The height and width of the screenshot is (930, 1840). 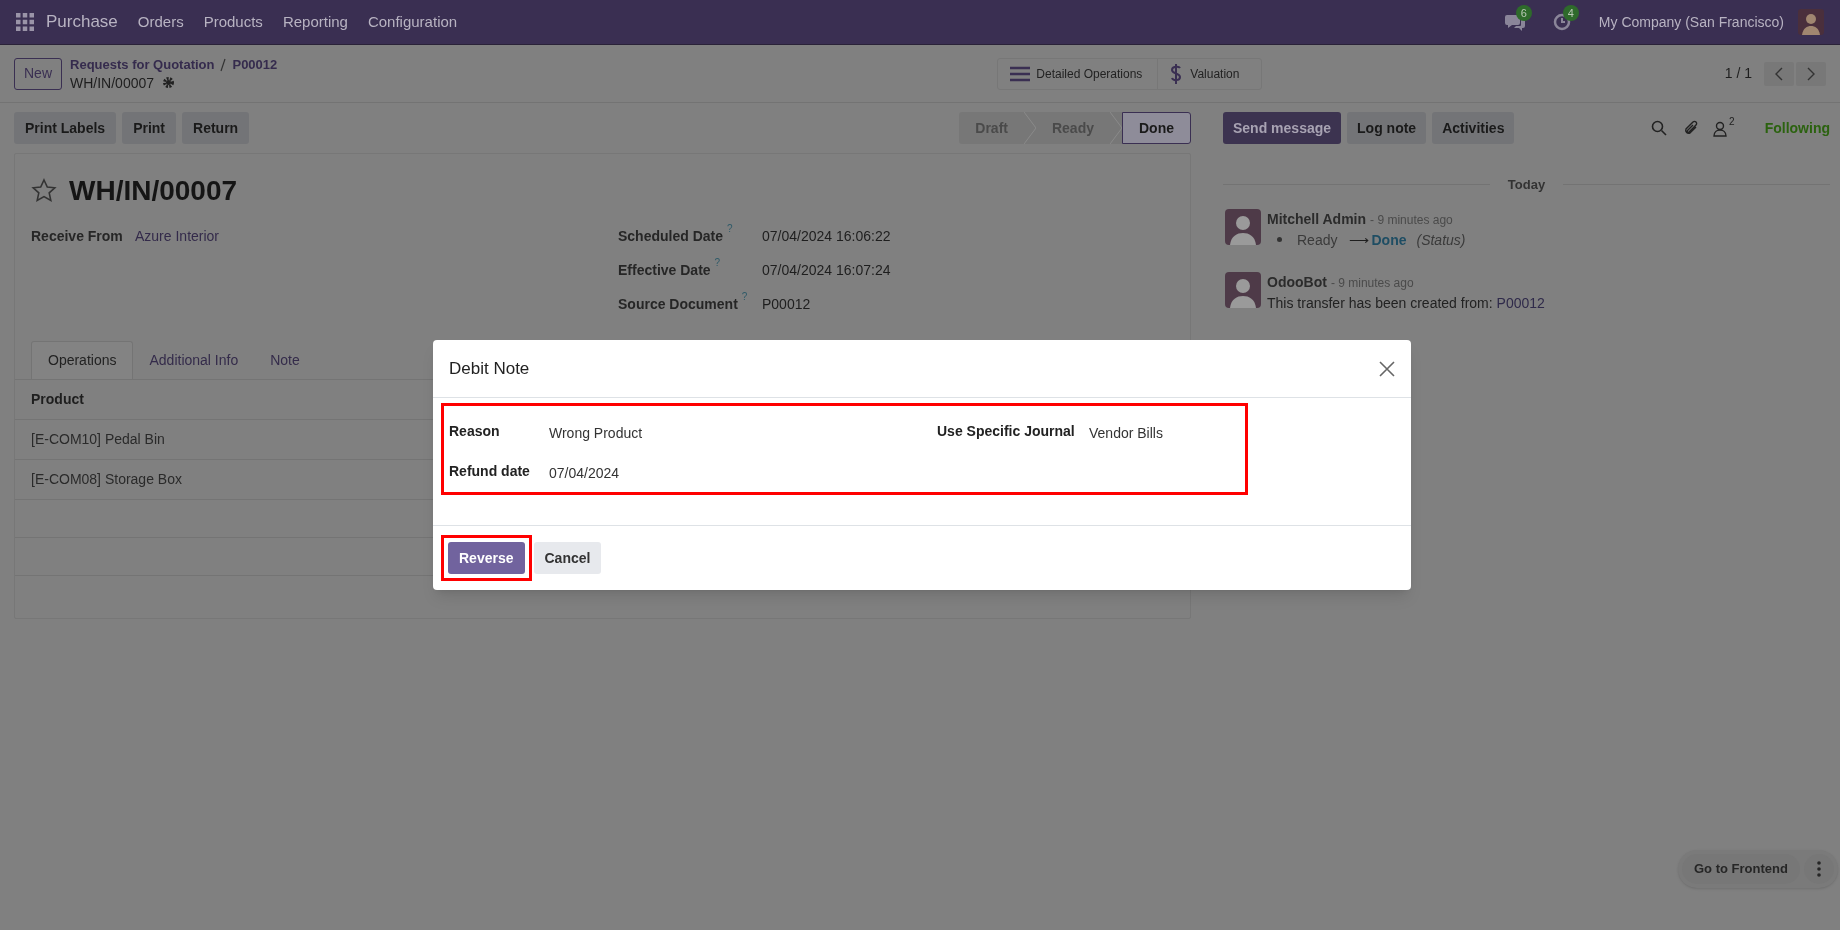 I want to click on star-icon, so click(x=44, y=191).